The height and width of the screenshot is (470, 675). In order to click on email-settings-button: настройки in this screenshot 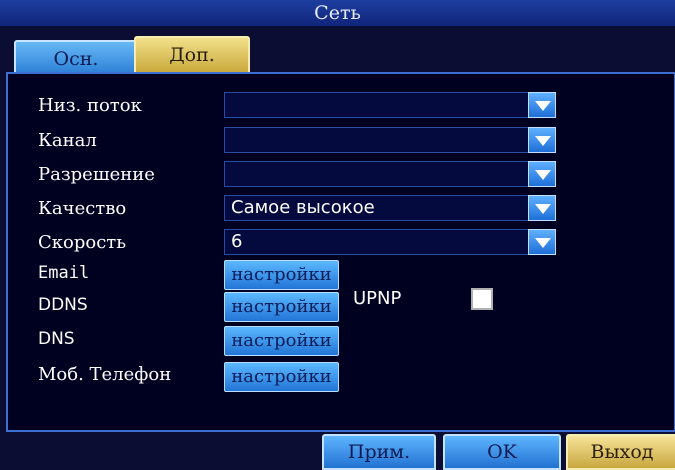, I will do `click(281, 275)`.